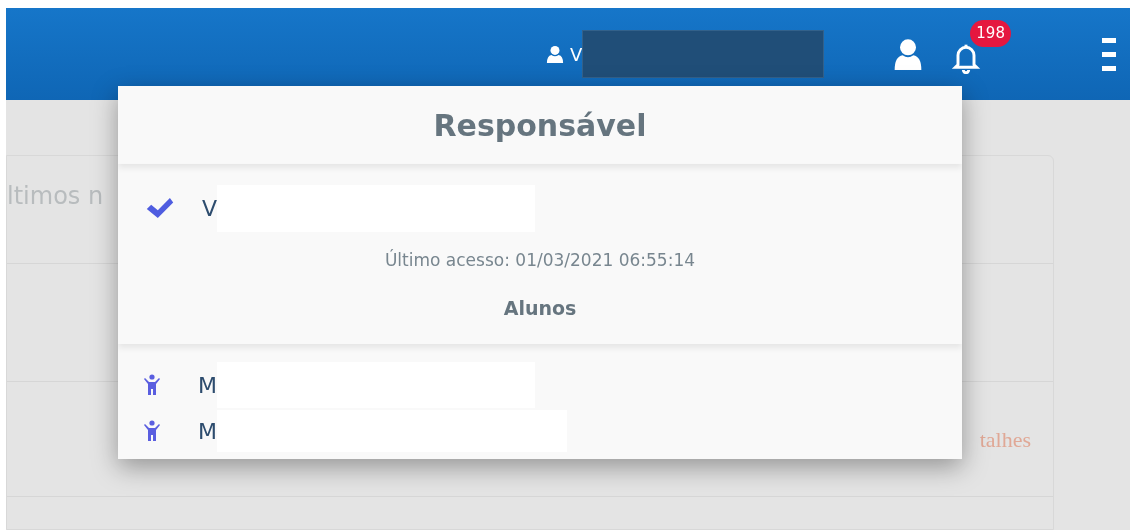 This screenshot has height=530, width=1130. Describe the element at coordinates (210, 208) in the screenshot. I see `guardian-name: V` at that location.